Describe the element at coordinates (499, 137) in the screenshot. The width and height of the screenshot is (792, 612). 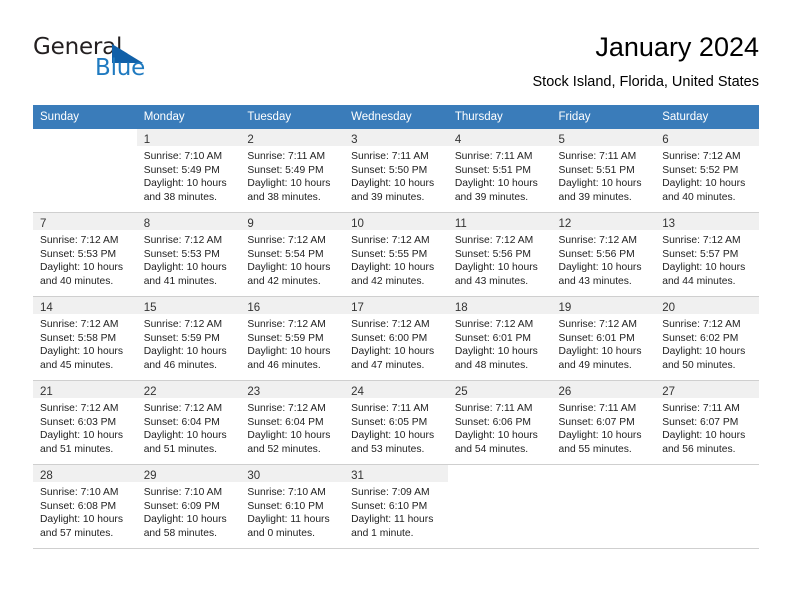
I see `day-number-bar: 4` at that location.